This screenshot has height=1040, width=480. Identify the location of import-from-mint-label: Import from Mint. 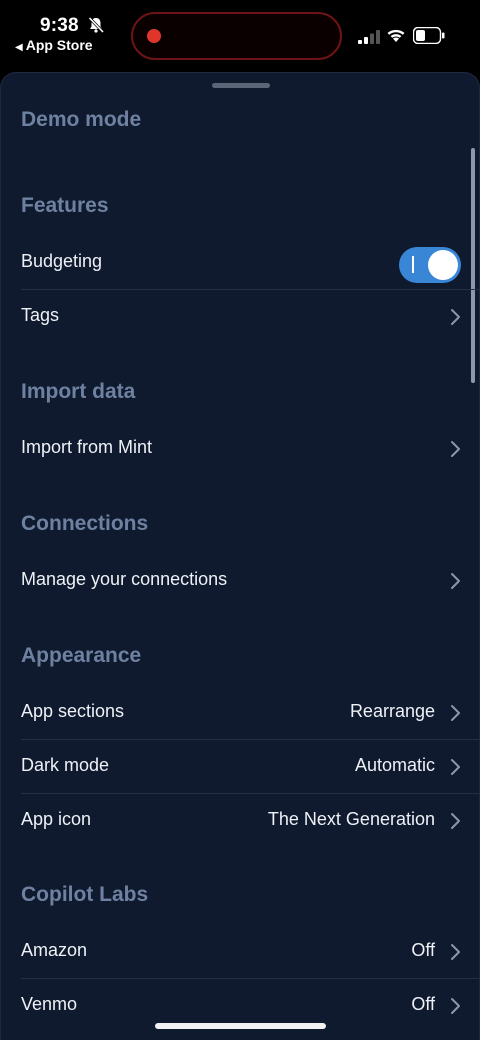
(87, 447).